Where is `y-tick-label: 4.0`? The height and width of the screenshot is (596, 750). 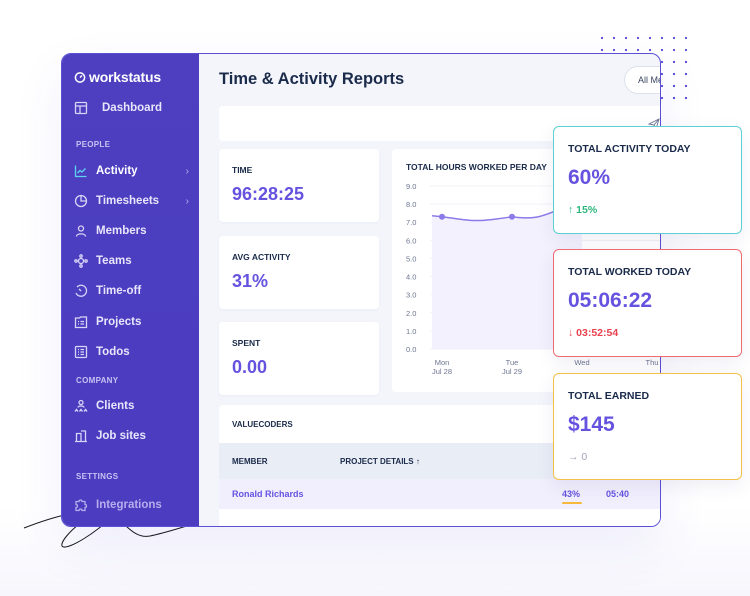 y-tick-label: 4.0 is located at coordinates (411, 277).